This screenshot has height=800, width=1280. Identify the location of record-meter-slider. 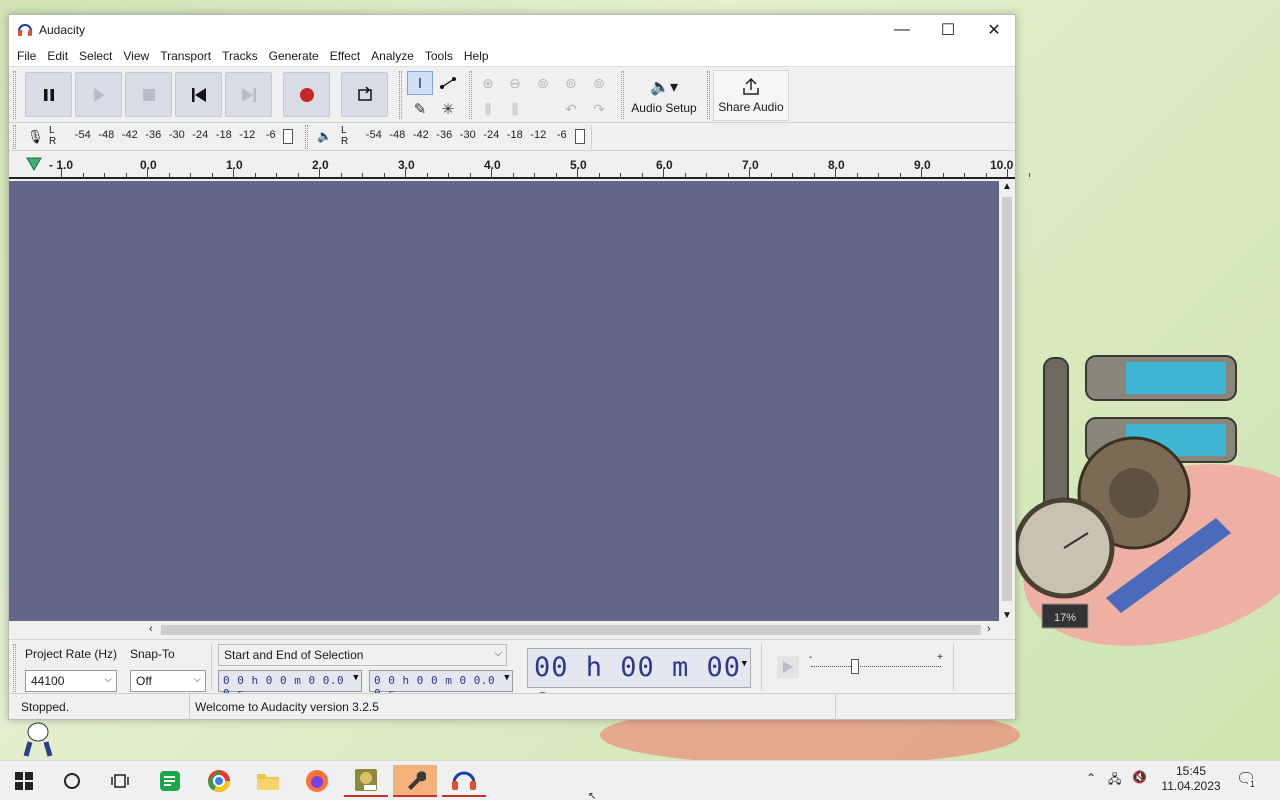
(288, 136).